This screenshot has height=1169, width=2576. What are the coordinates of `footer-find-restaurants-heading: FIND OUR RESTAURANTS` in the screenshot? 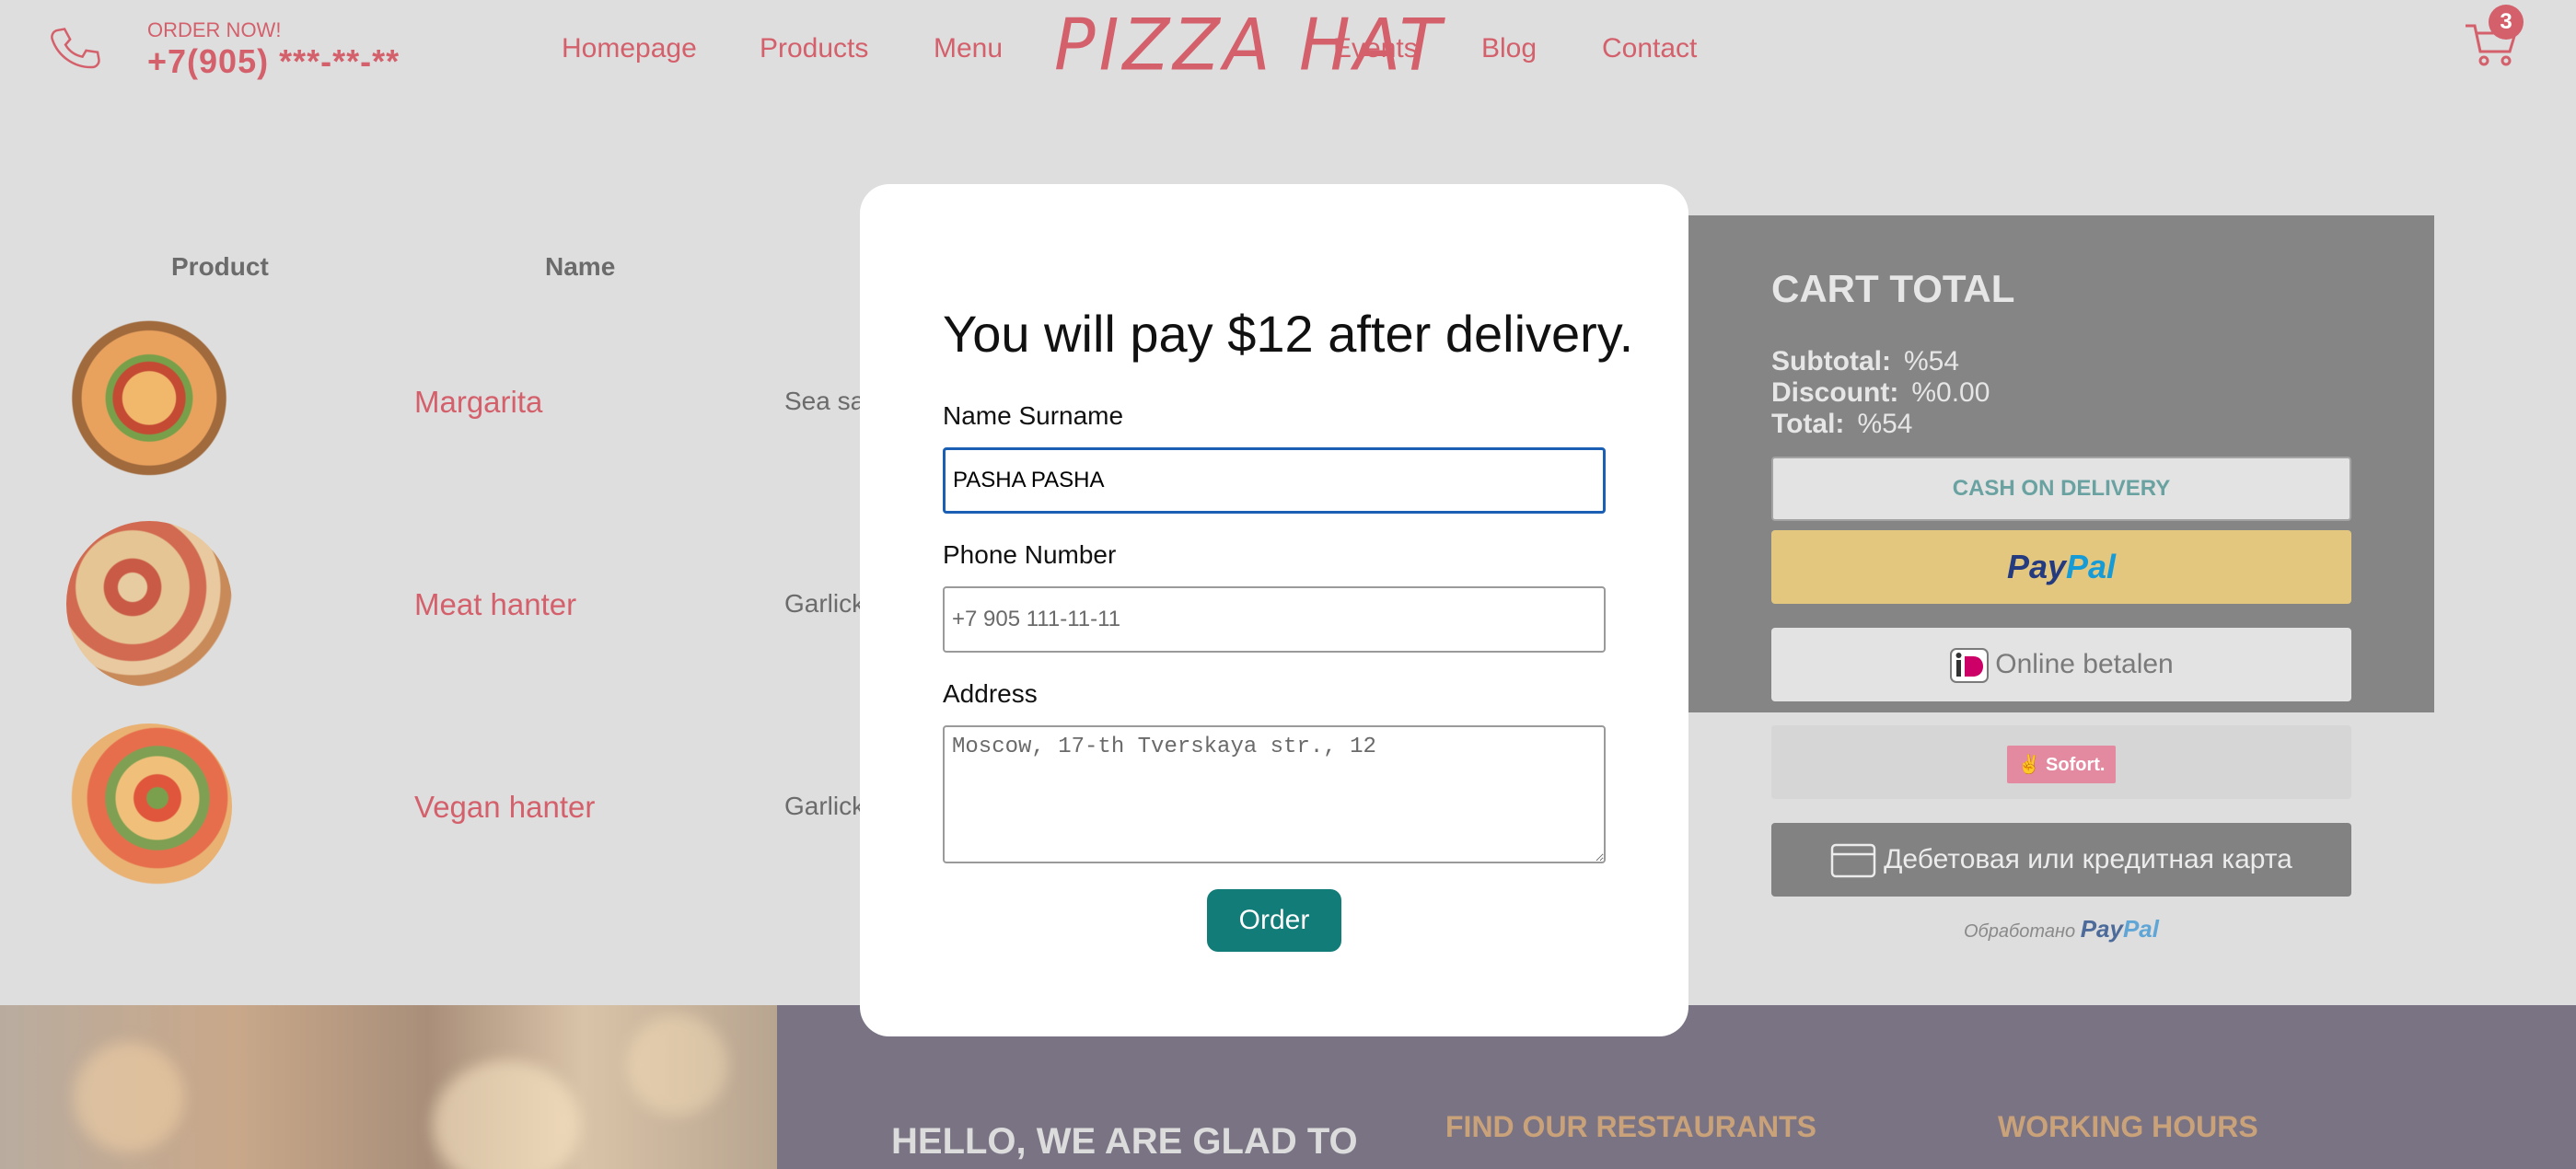 It's located at (1630, 1126).